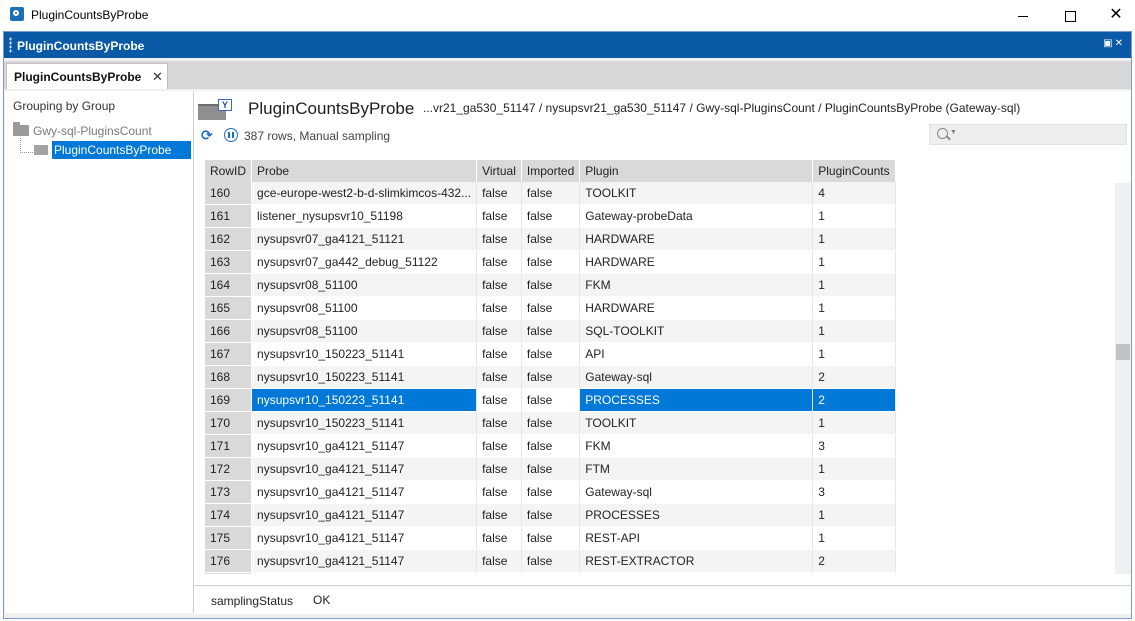  What do you see at coordinates (550, 308) in the screenshot?
I see `table-row: 165 nysupsvr08_51100 false false HARDWARE 1` at bounding box center [550, 308].